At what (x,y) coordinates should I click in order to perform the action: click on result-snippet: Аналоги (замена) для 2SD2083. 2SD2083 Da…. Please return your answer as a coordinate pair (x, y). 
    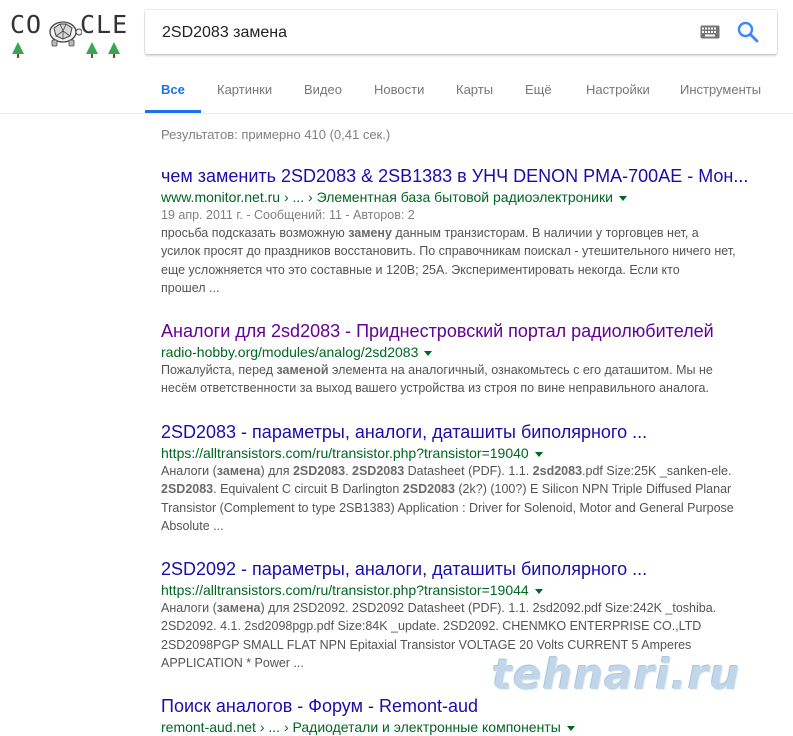
    Looking at the image, I should click on (468, 499).